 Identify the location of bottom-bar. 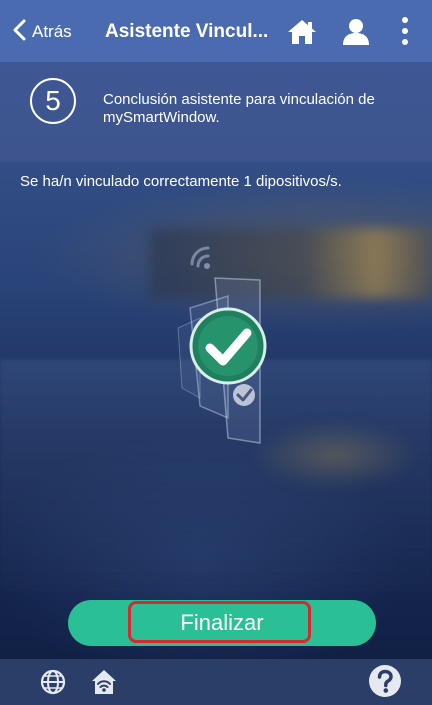
(216, 682).